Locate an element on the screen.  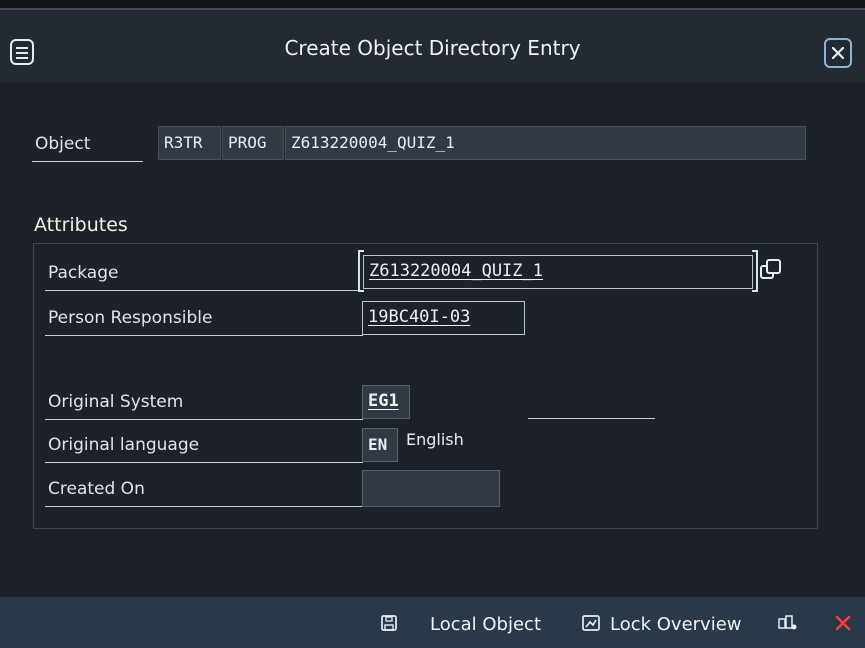
transport-icon is located at coordinates (787, 623).